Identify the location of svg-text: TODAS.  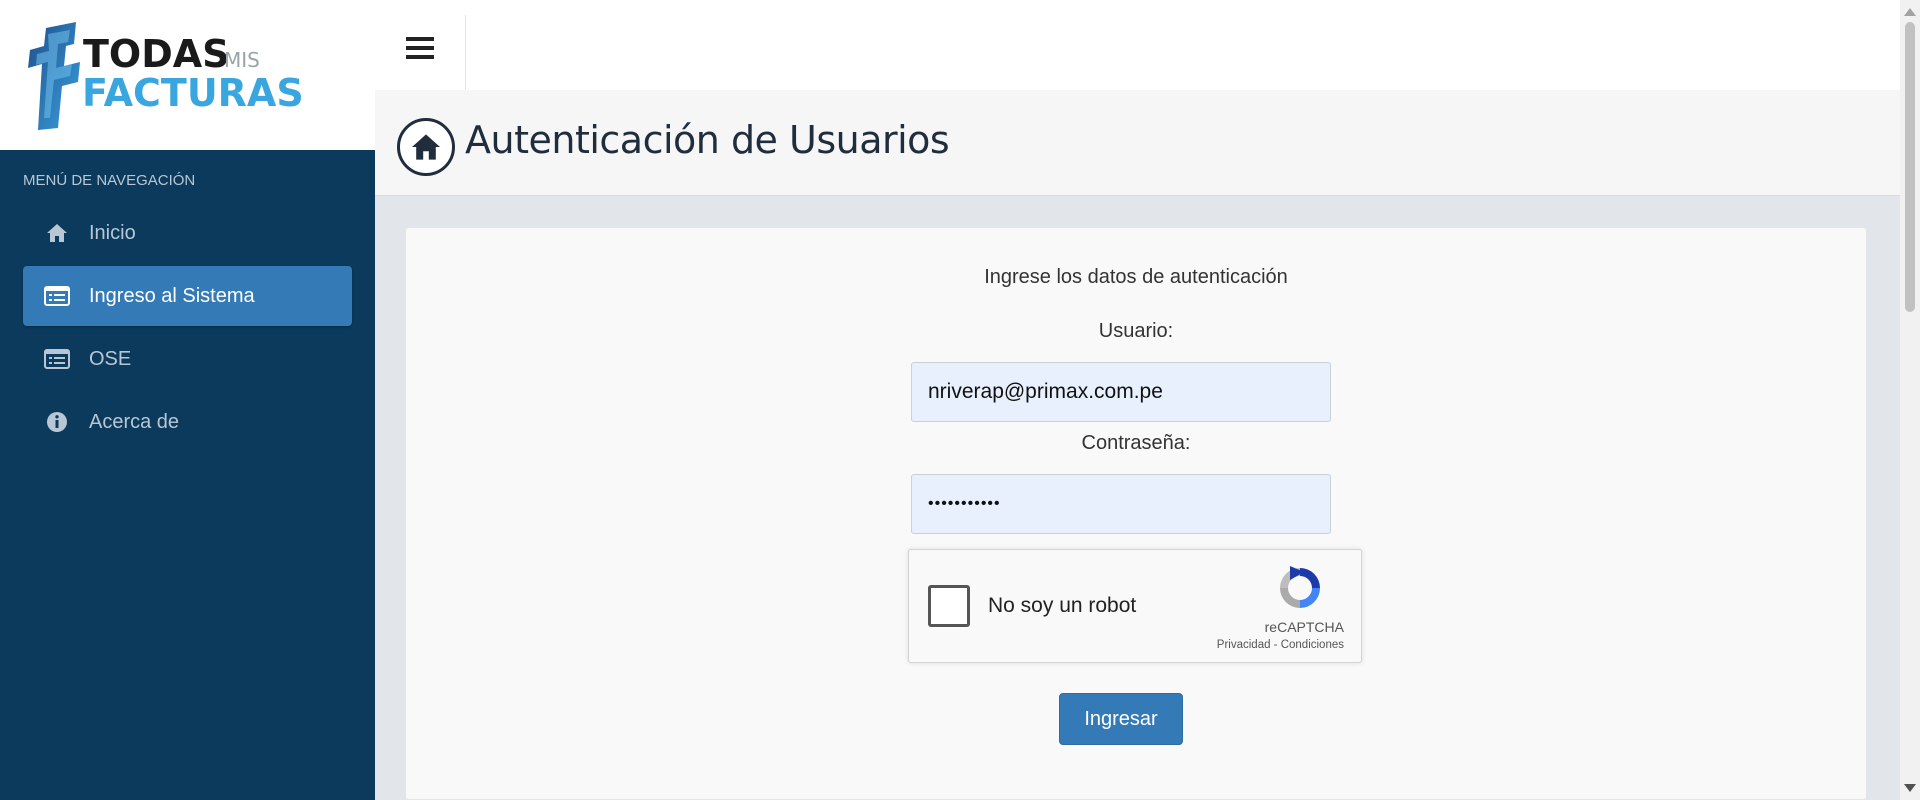
(156, 54).